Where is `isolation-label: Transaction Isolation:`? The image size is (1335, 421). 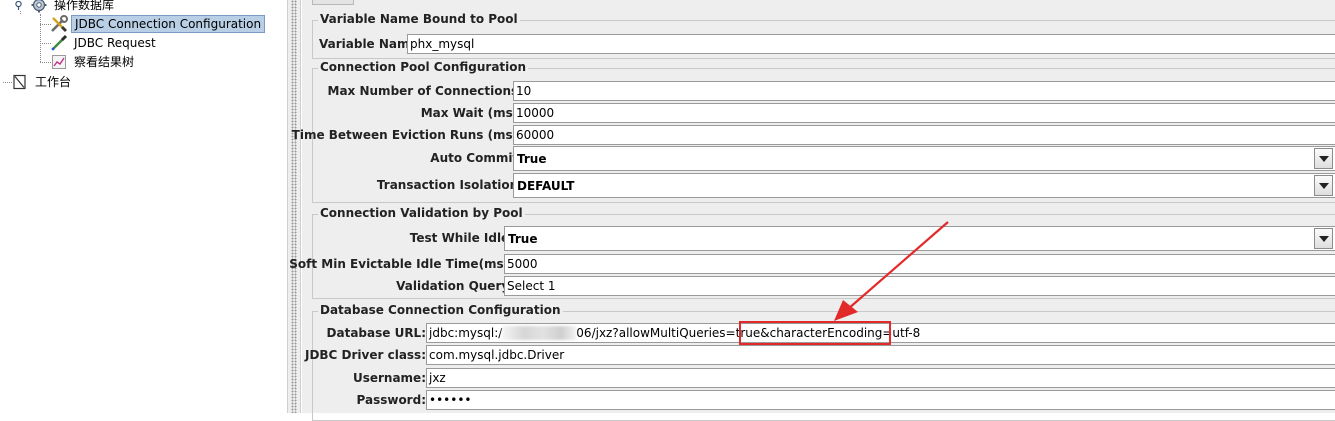
isolation-label: Transaction Isolation: is located at coordinates (449, 185).